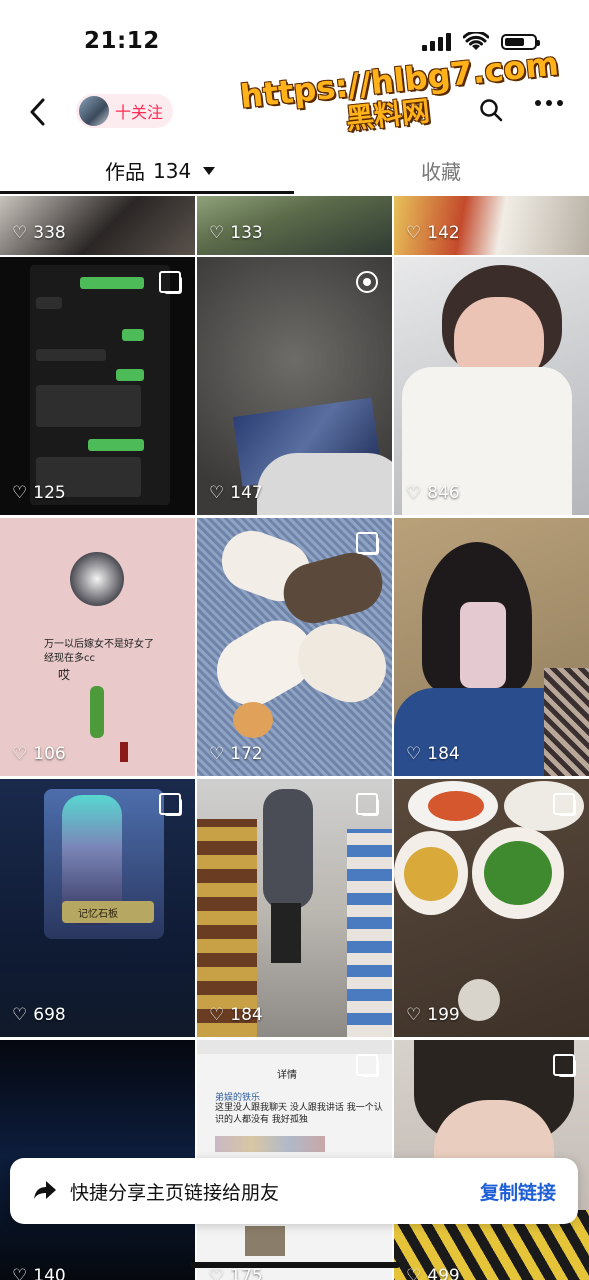  What do you see at coordinates (147, 192) in the screenshot?
I see `active-tab-indicator` at bounding box center [147, 192].